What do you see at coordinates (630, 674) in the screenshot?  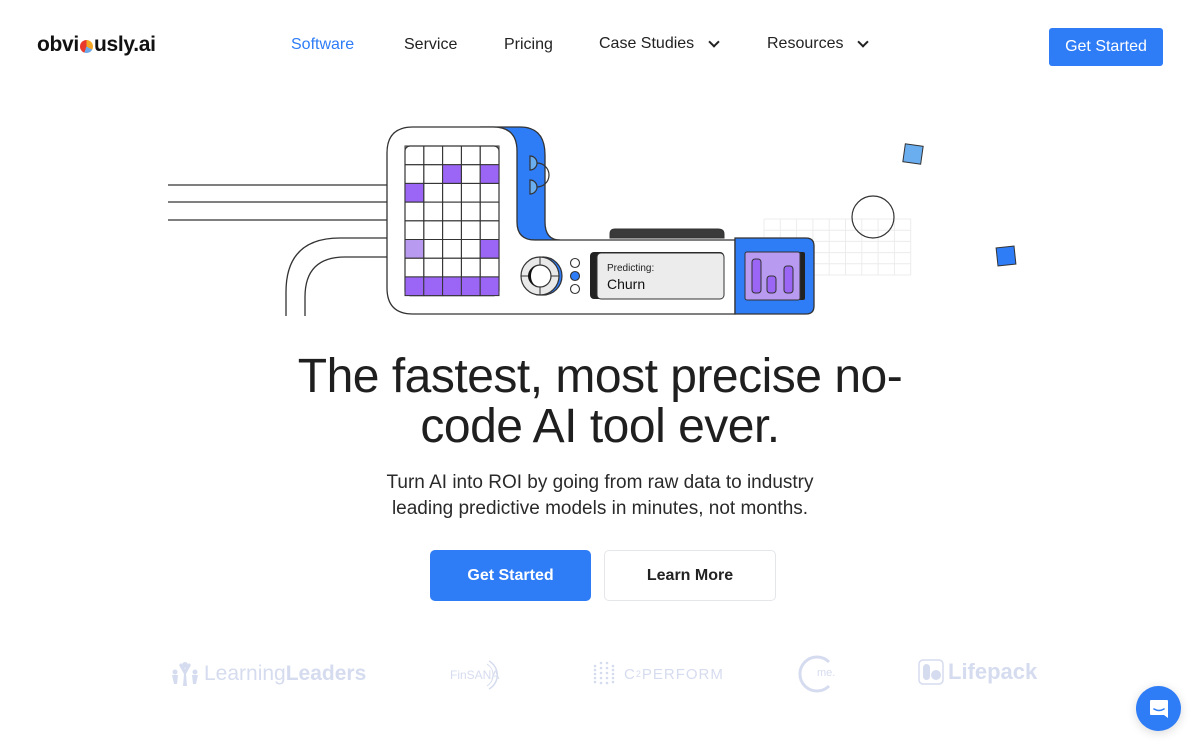 I see `c2-prefix: C` at bounding box center [630, 674].